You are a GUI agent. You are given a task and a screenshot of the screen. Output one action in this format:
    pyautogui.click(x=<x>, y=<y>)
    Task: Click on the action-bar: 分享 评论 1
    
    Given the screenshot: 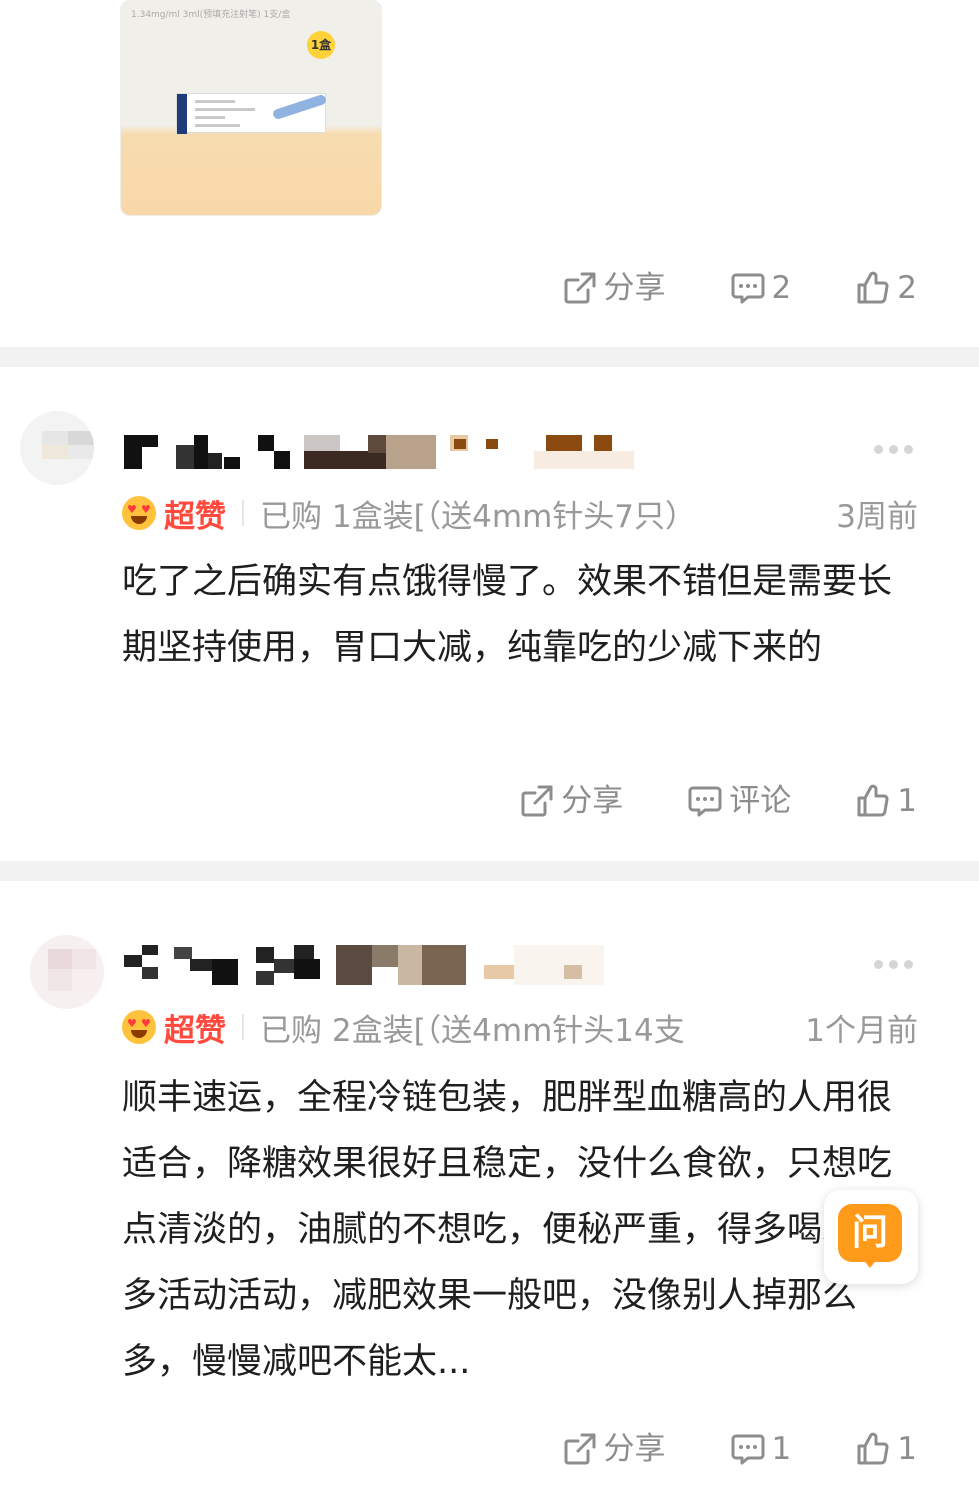 What is the action you would take?
    pyautogui.click(x=718, y=801)
    